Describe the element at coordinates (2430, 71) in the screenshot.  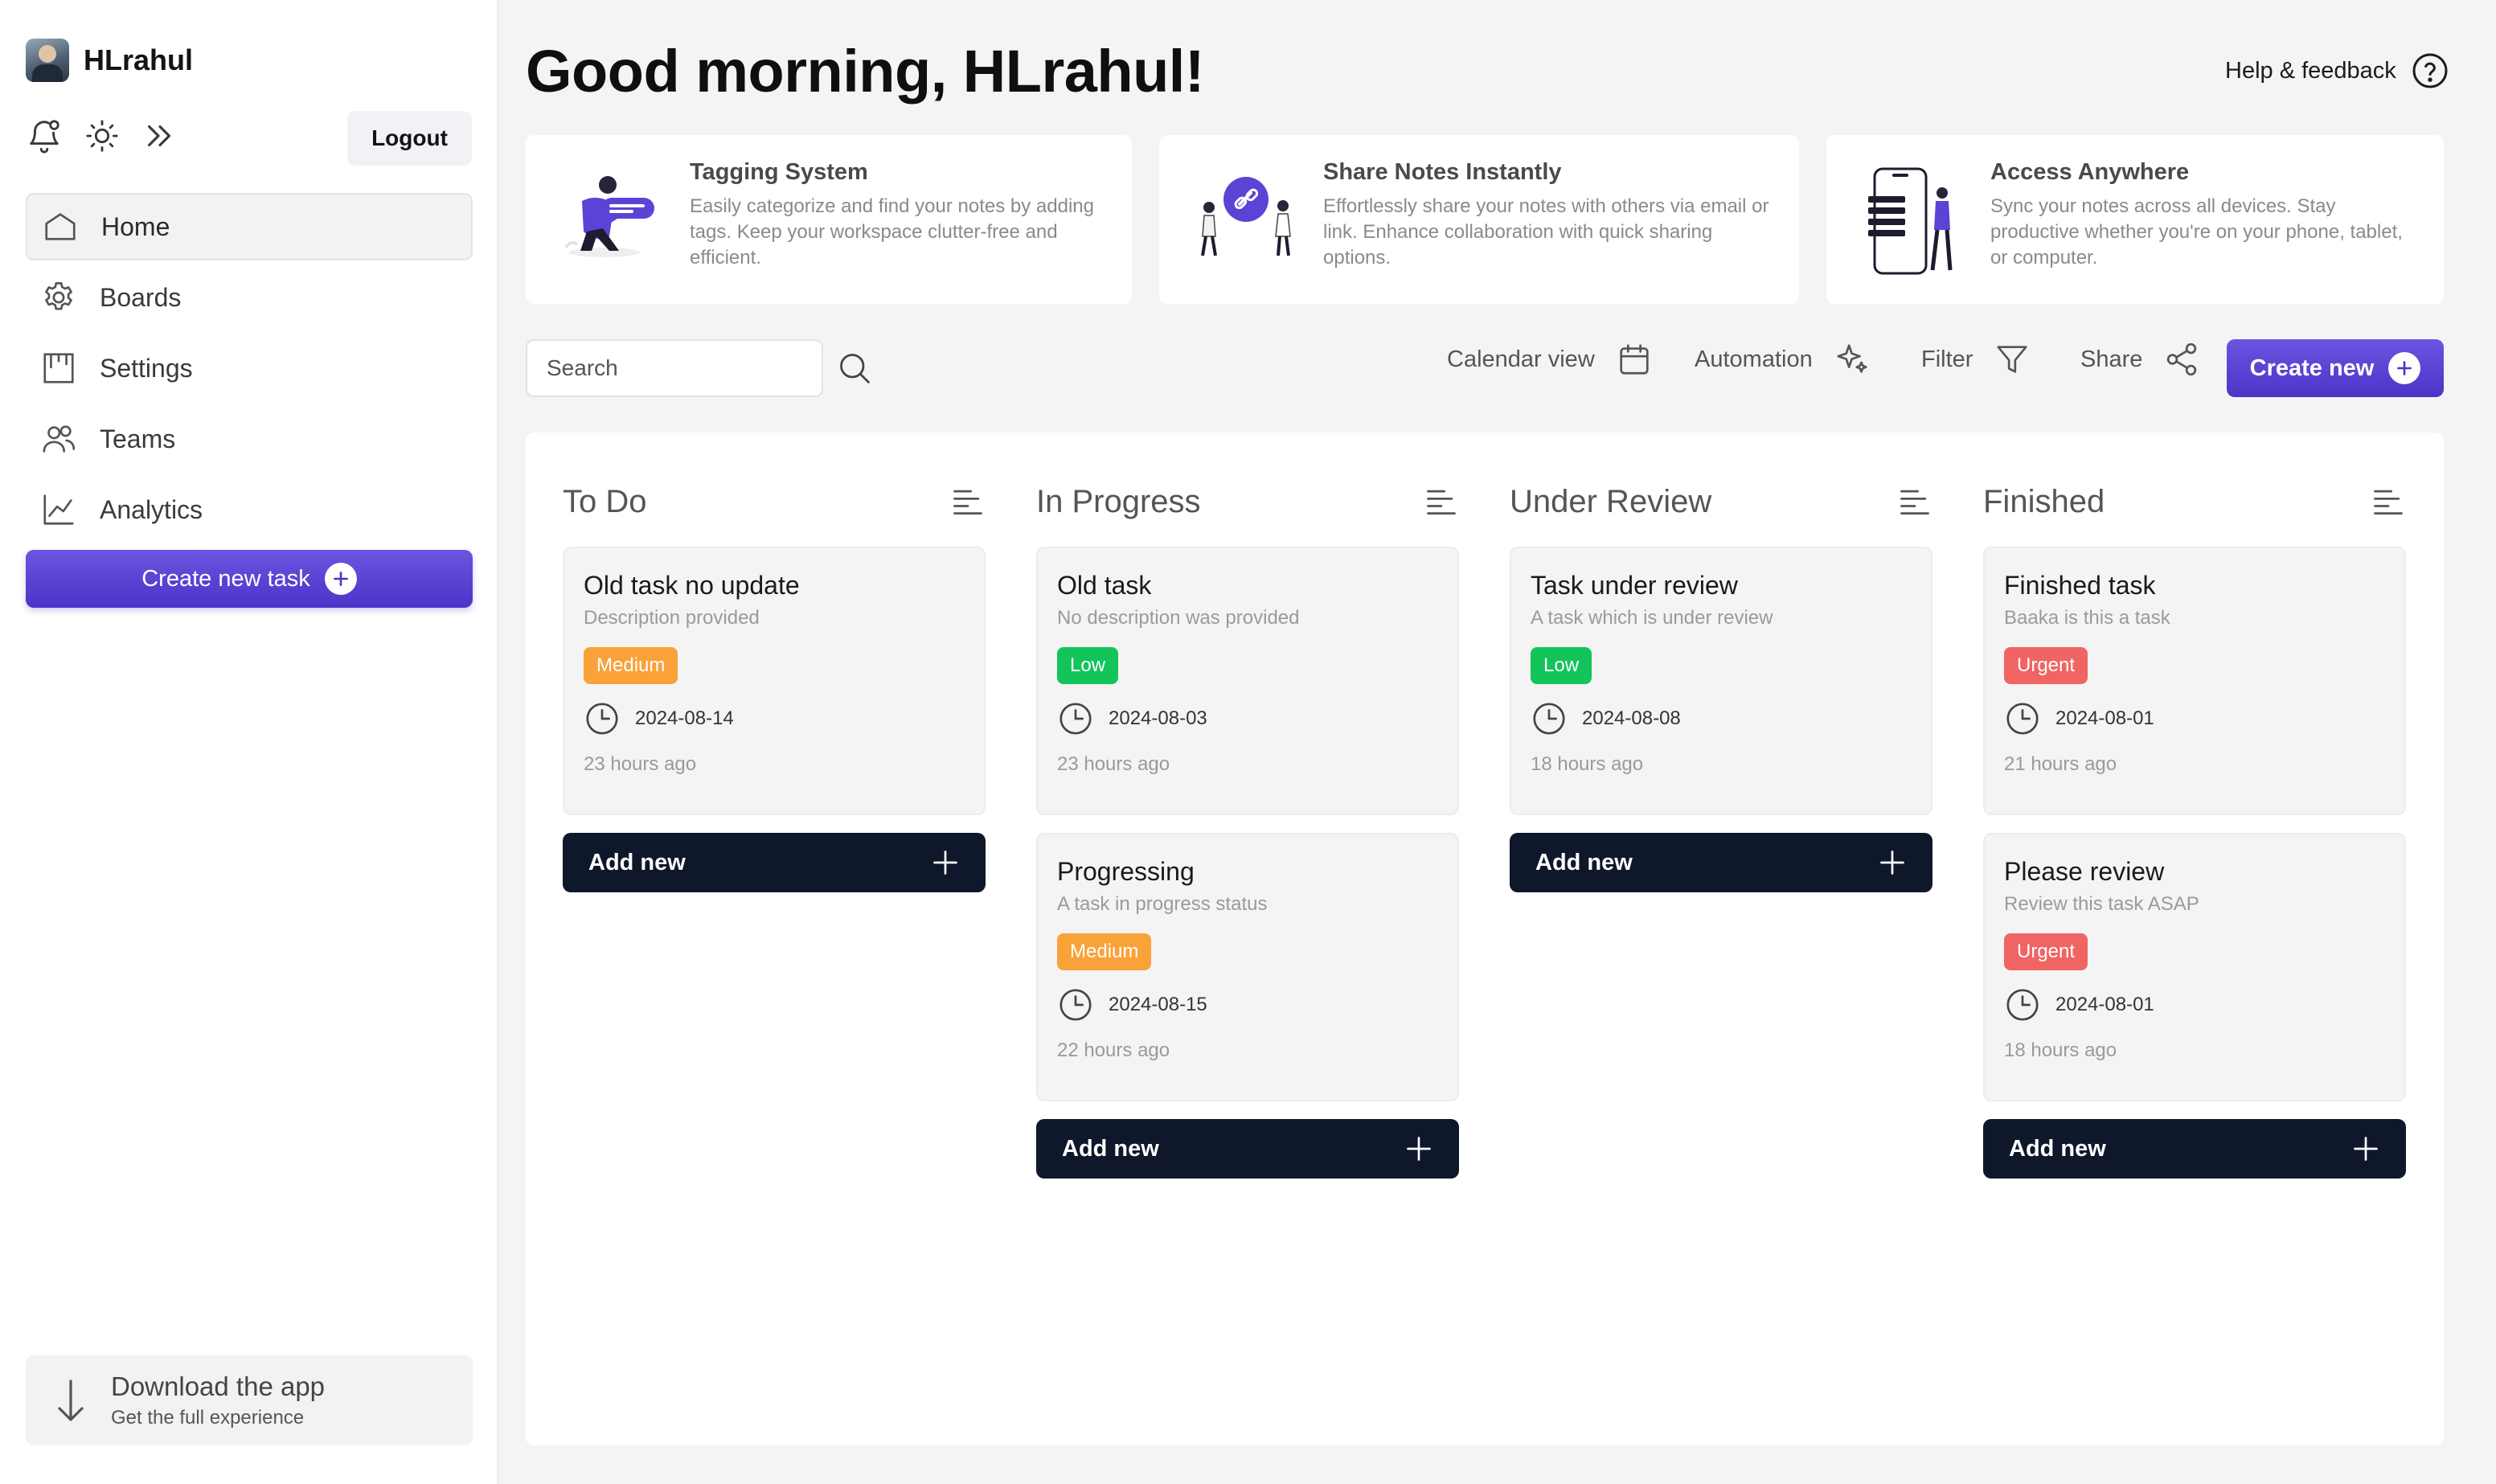
I see `question-circle-icon` at that location.